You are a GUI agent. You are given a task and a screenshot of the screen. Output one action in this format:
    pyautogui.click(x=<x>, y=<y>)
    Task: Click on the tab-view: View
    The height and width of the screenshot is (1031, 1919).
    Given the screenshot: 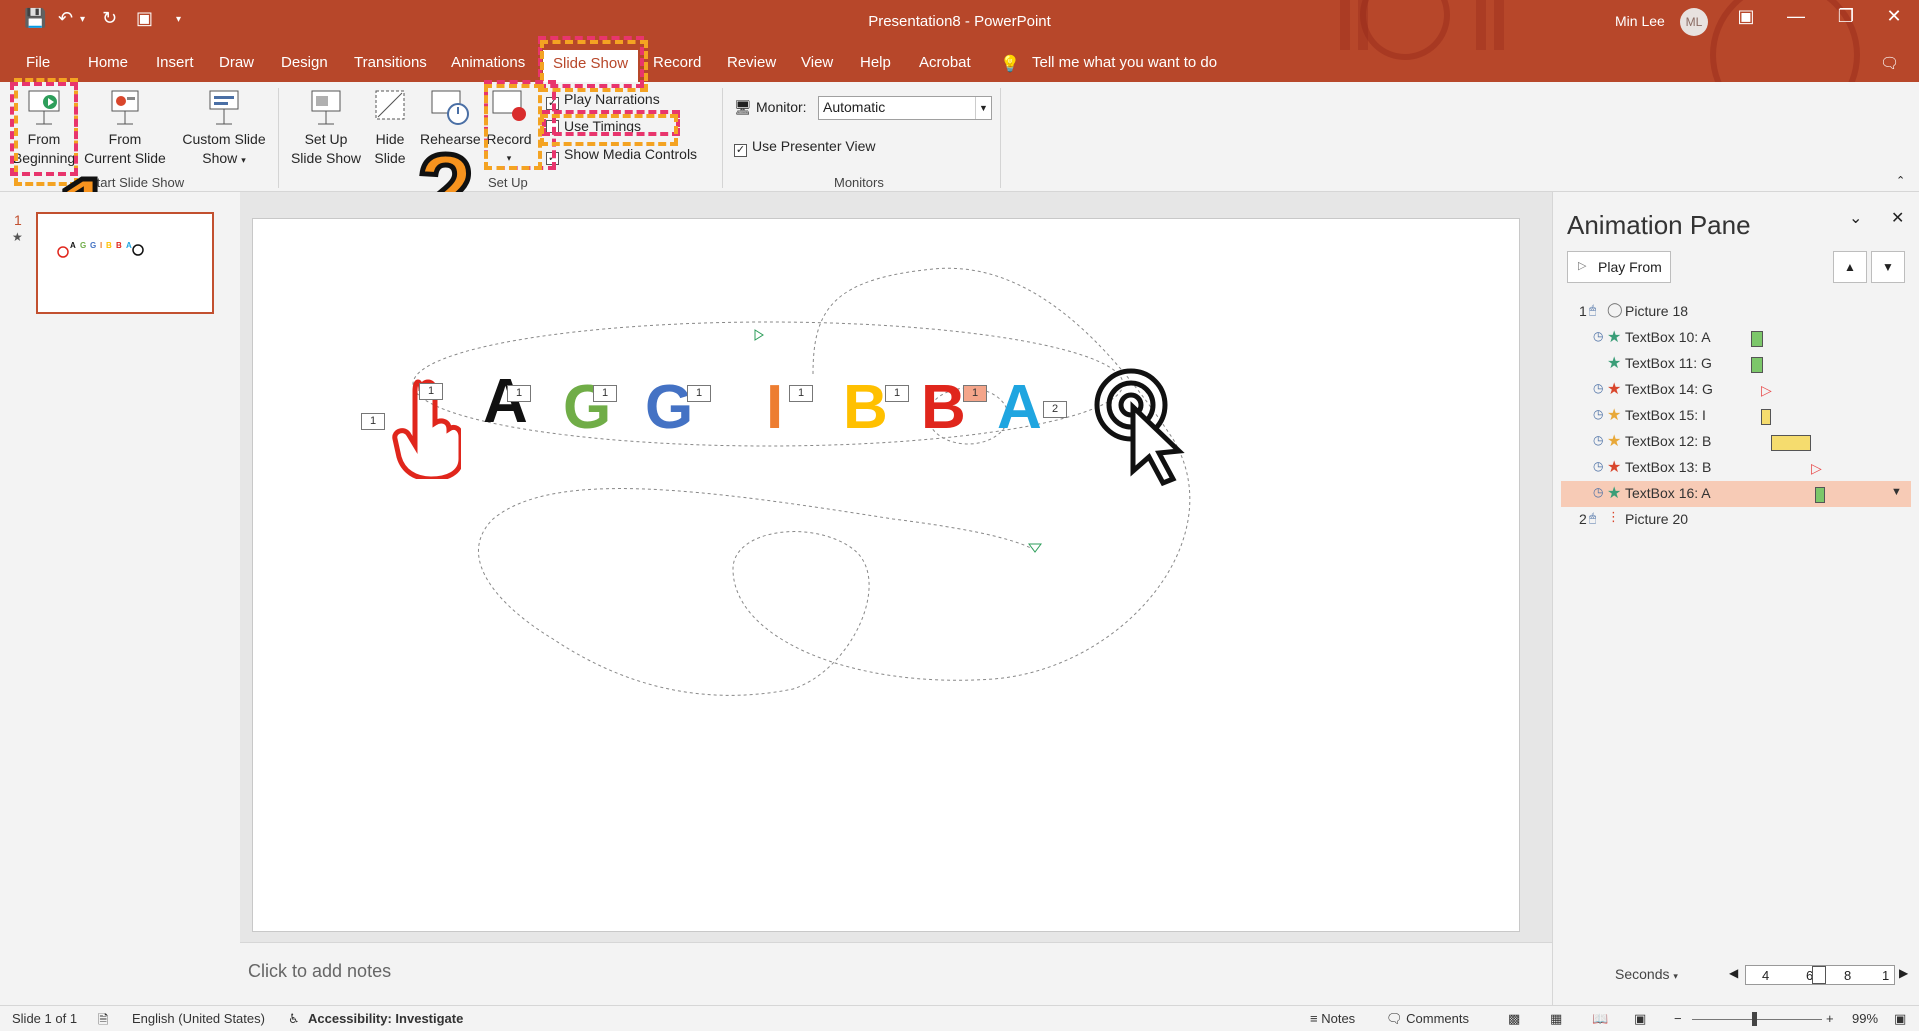 What is the action you would take?
    pyautogui.click(x=817, y=62)
    